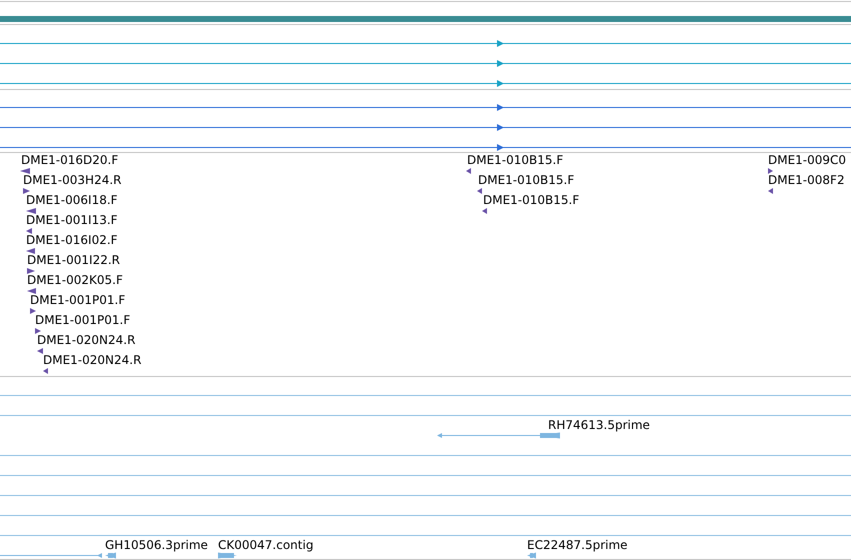 Image resolution: width=851 pixels, height=560 pixels. I want to click on feature-label: CK00047.contig, so click(266, 545).